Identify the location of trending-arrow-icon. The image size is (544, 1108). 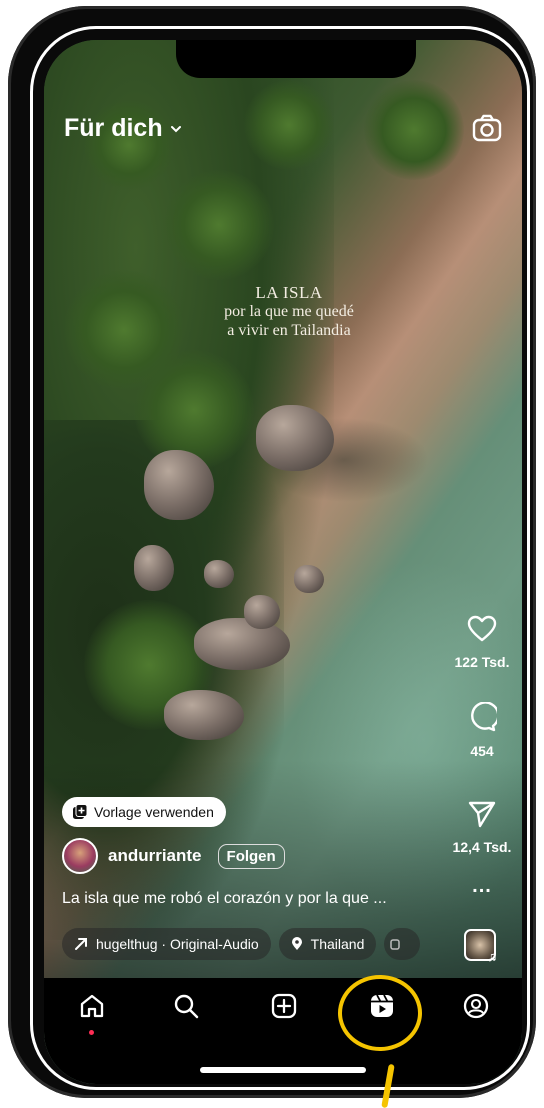
(81, 944).